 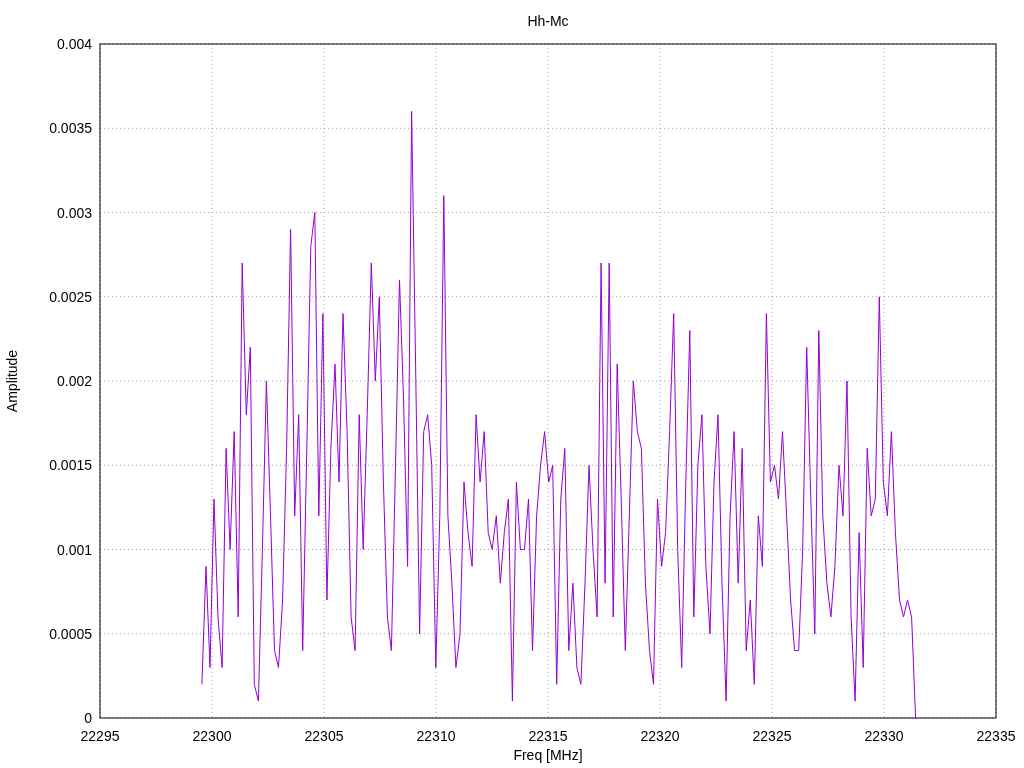 I want to click on tick-label: 0.001, so click(x=74, y=549).